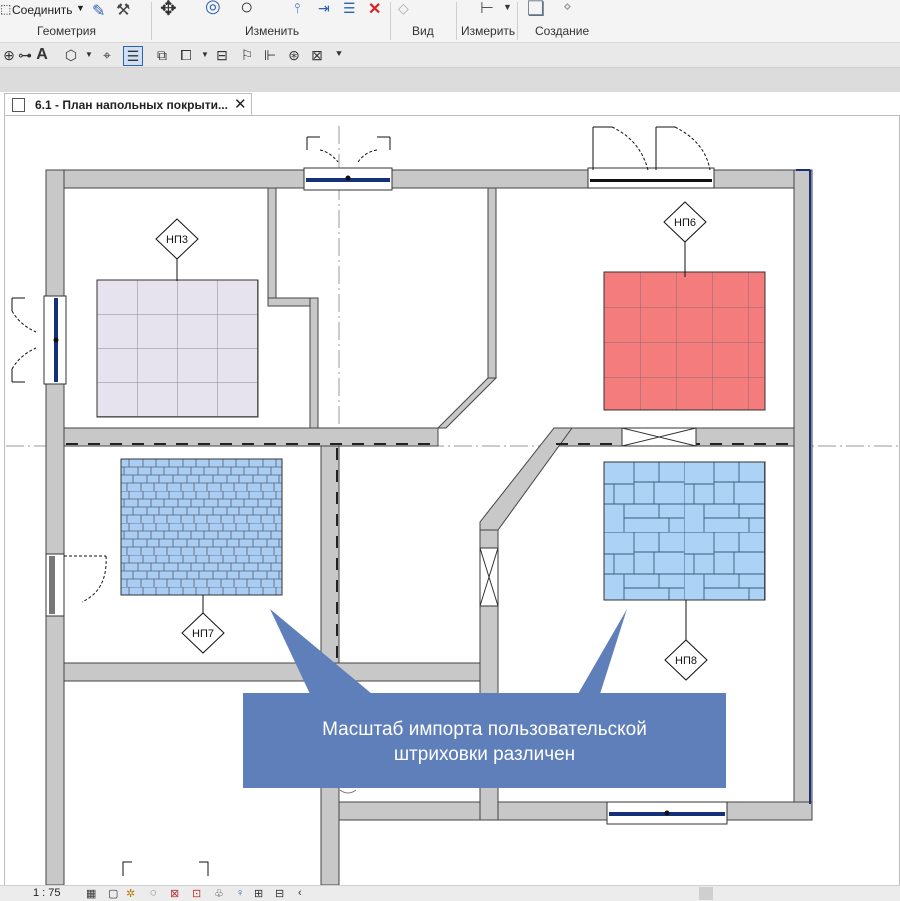  What do you see at coordinates (685, 239) in the screenshot?
I see `tag-np6: НП6` at bounding box center [685, 239].